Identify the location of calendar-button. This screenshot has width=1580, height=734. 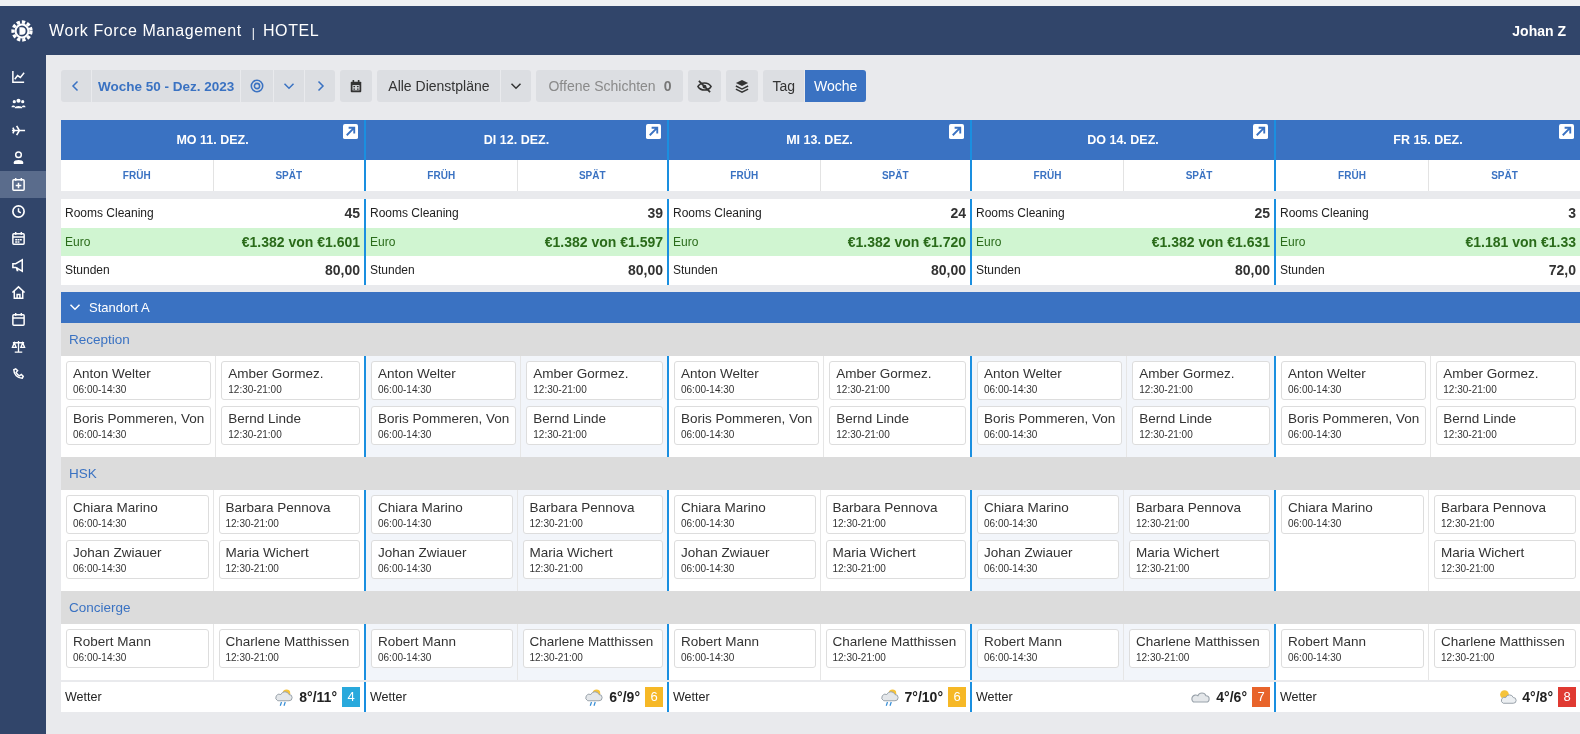
(356, 86).